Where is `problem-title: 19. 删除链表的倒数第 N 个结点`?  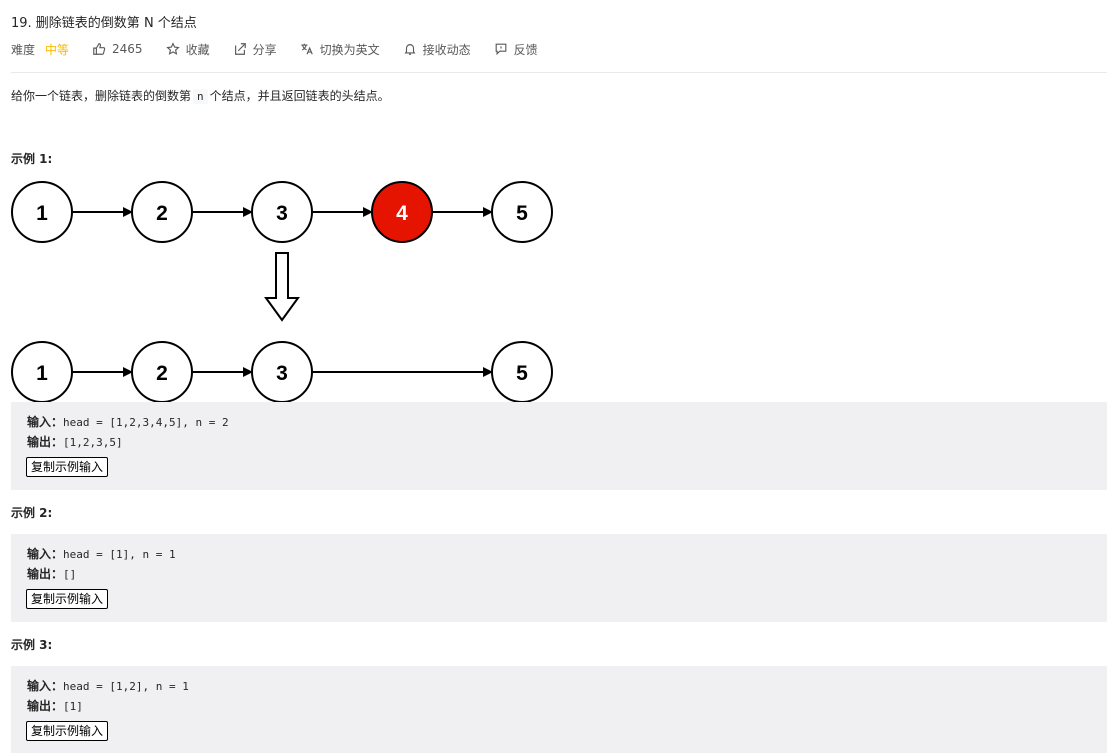 problem-title: 19. 删除链表的倒数第 N 个结点 is located at coordinates (104, 23).